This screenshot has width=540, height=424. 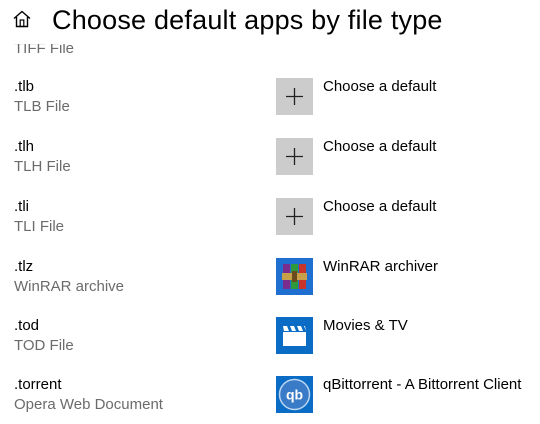 What do you see at coordinates (381, 266) in the screenshot?
I see `app-name: WinRAR archiver` at bounding box center [381, 266].